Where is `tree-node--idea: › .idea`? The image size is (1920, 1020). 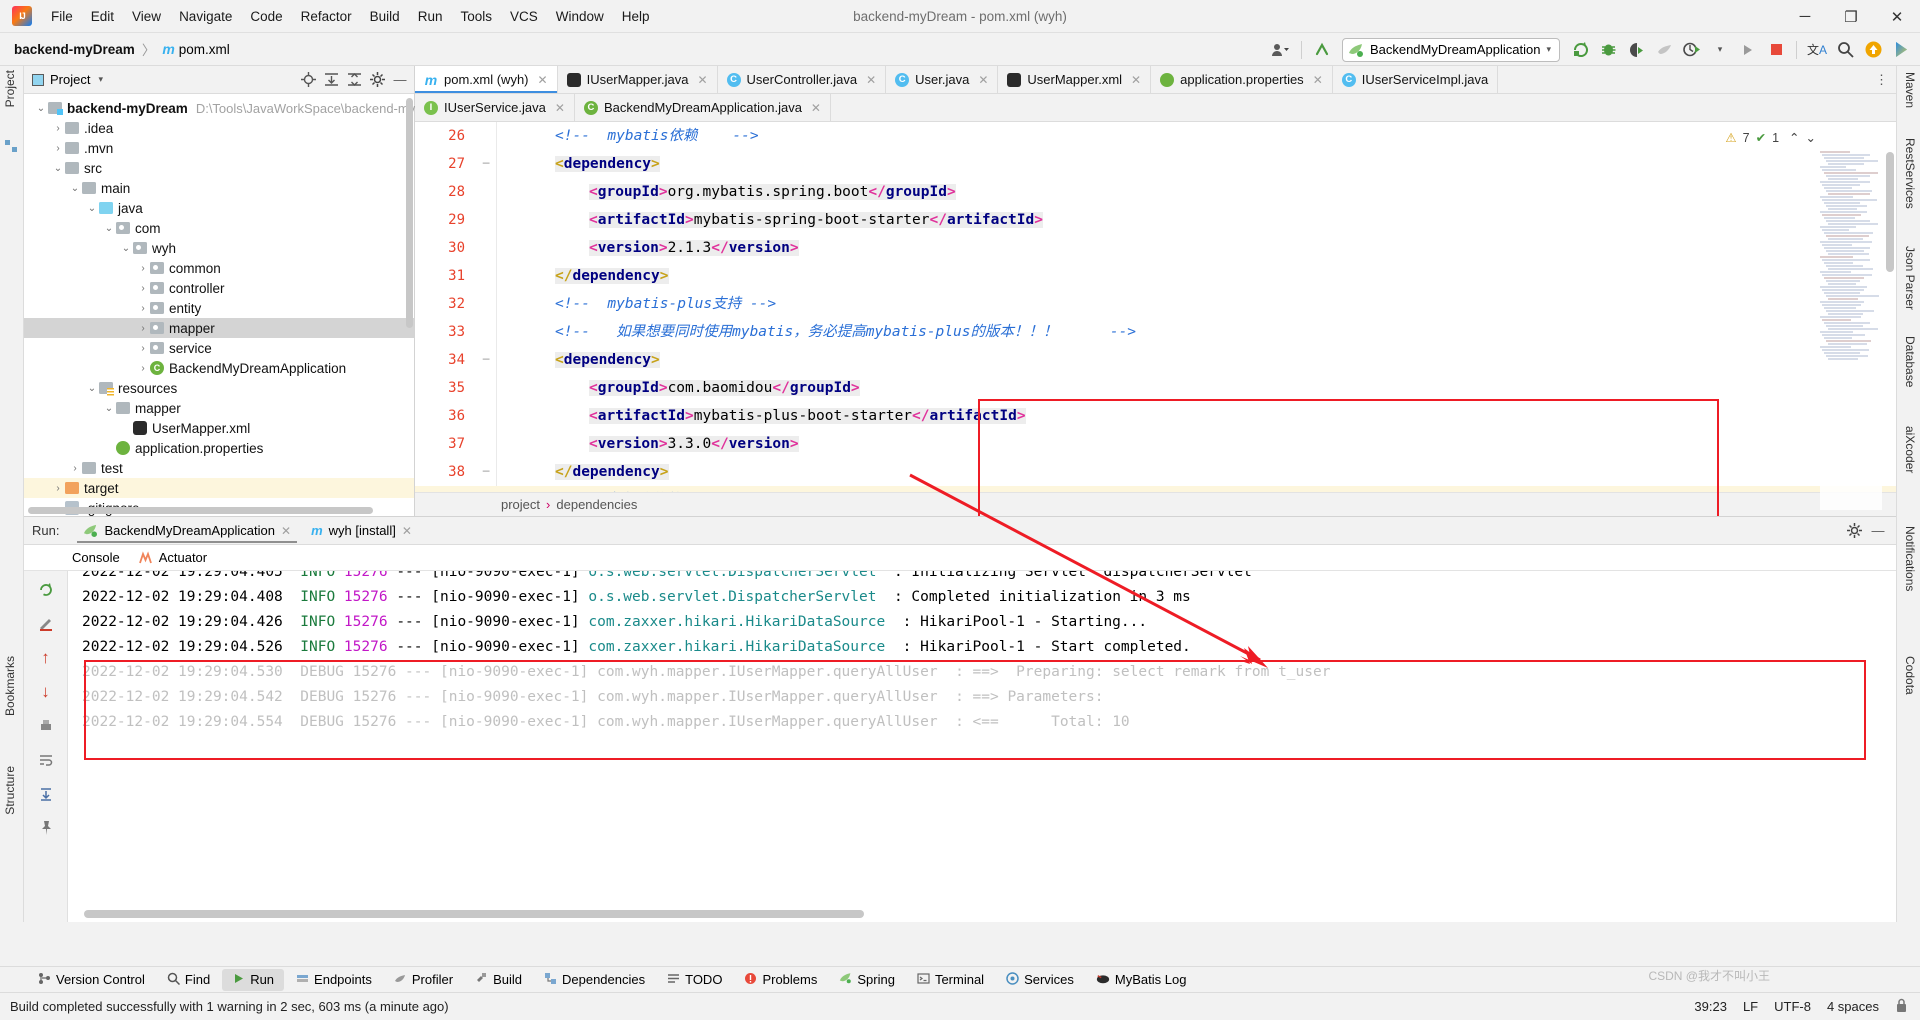 tree-node--idea: › .idea is located at coordinates (219, 128).